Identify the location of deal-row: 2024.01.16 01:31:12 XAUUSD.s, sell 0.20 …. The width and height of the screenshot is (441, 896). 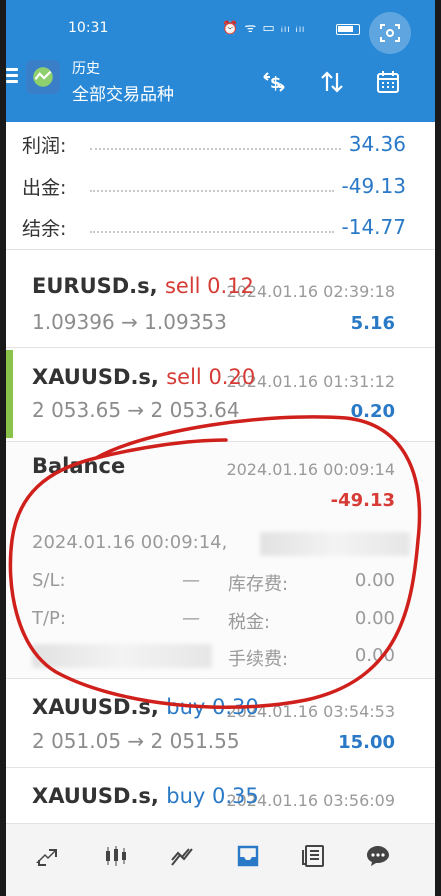
(220, 394).